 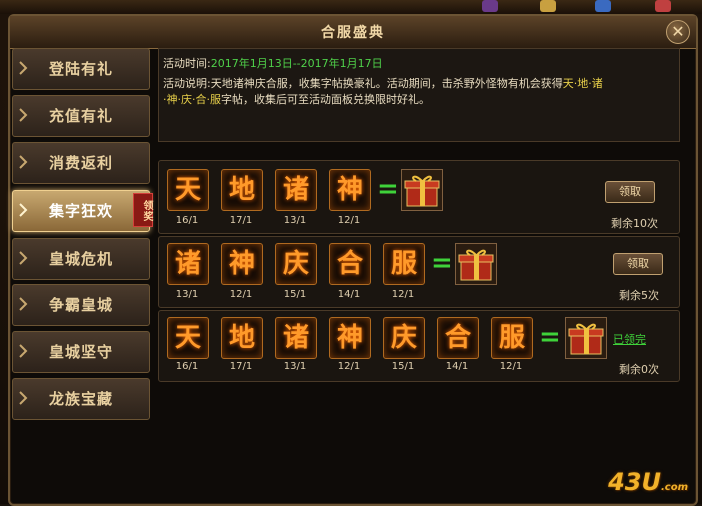 I want to click on tab-login-gift: 登陆有礼, so click(x=81, y=69).